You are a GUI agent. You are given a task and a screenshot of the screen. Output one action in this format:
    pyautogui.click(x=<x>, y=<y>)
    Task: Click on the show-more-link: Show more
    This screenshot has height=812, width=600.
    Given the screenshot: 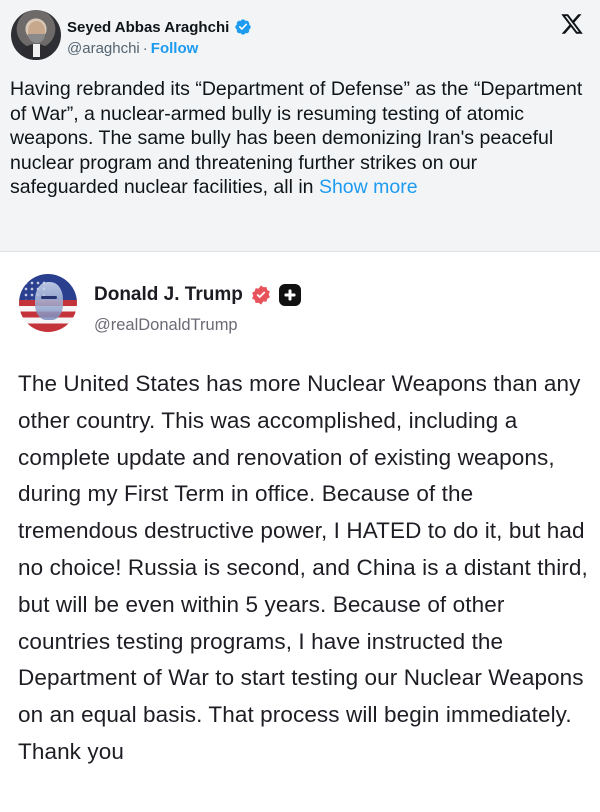 What is the action you would take?
    pyautogui.click(x=368, y=187)
    